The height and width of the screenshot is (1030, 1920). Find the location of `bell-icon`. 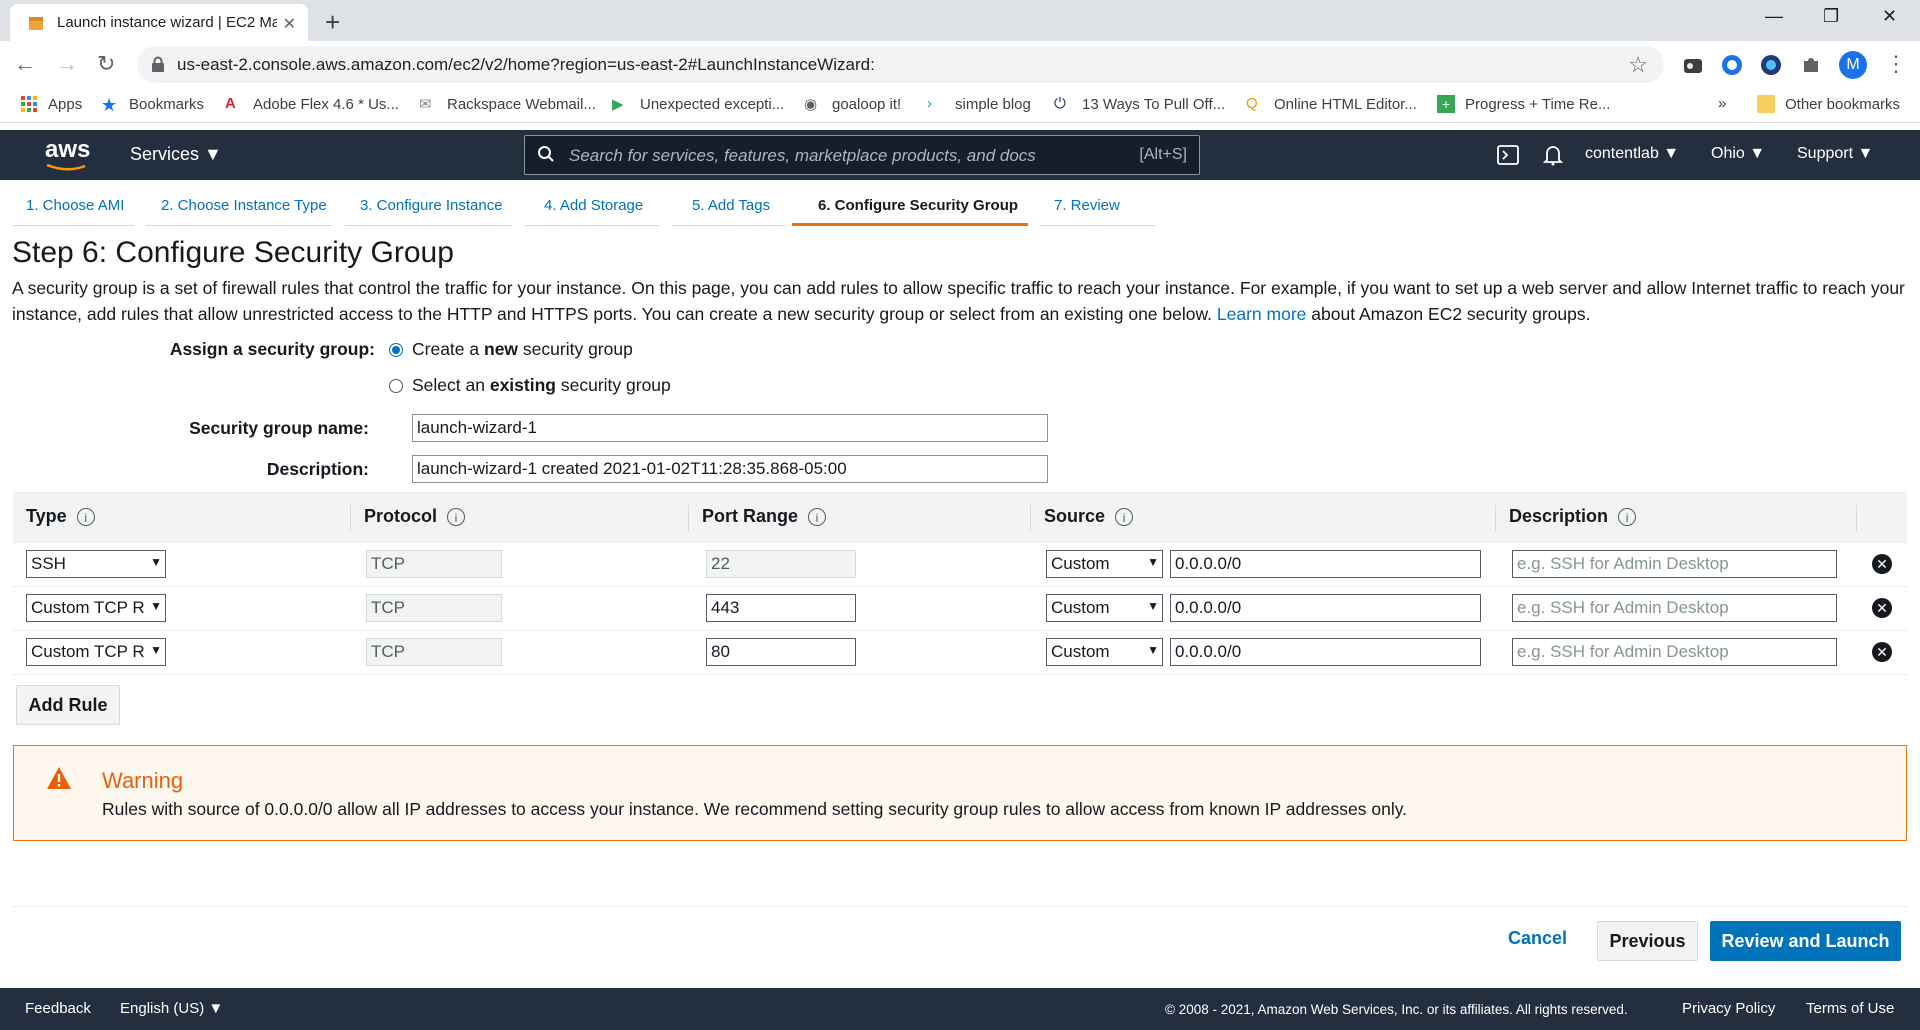

bell-icon is located at coordinates (1553, 155).